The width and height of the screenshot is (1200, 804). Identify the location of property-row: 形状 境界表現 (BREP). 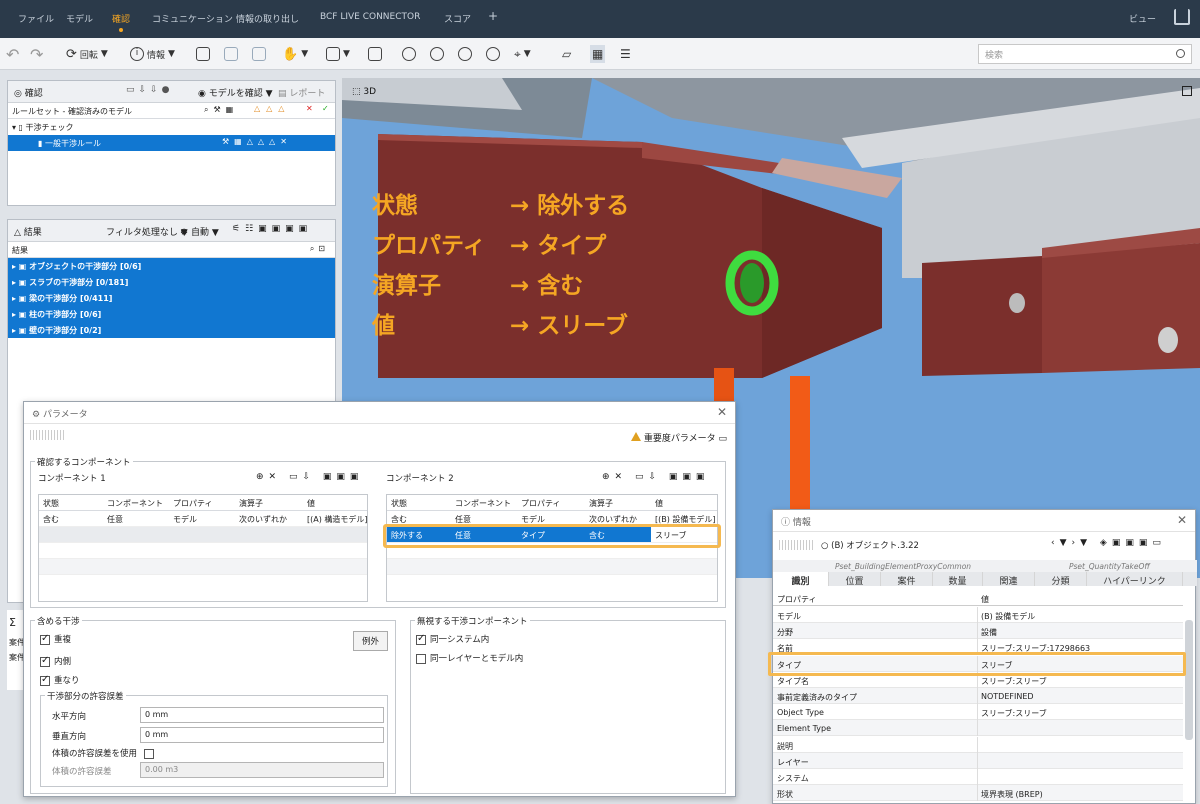
(978, 793).